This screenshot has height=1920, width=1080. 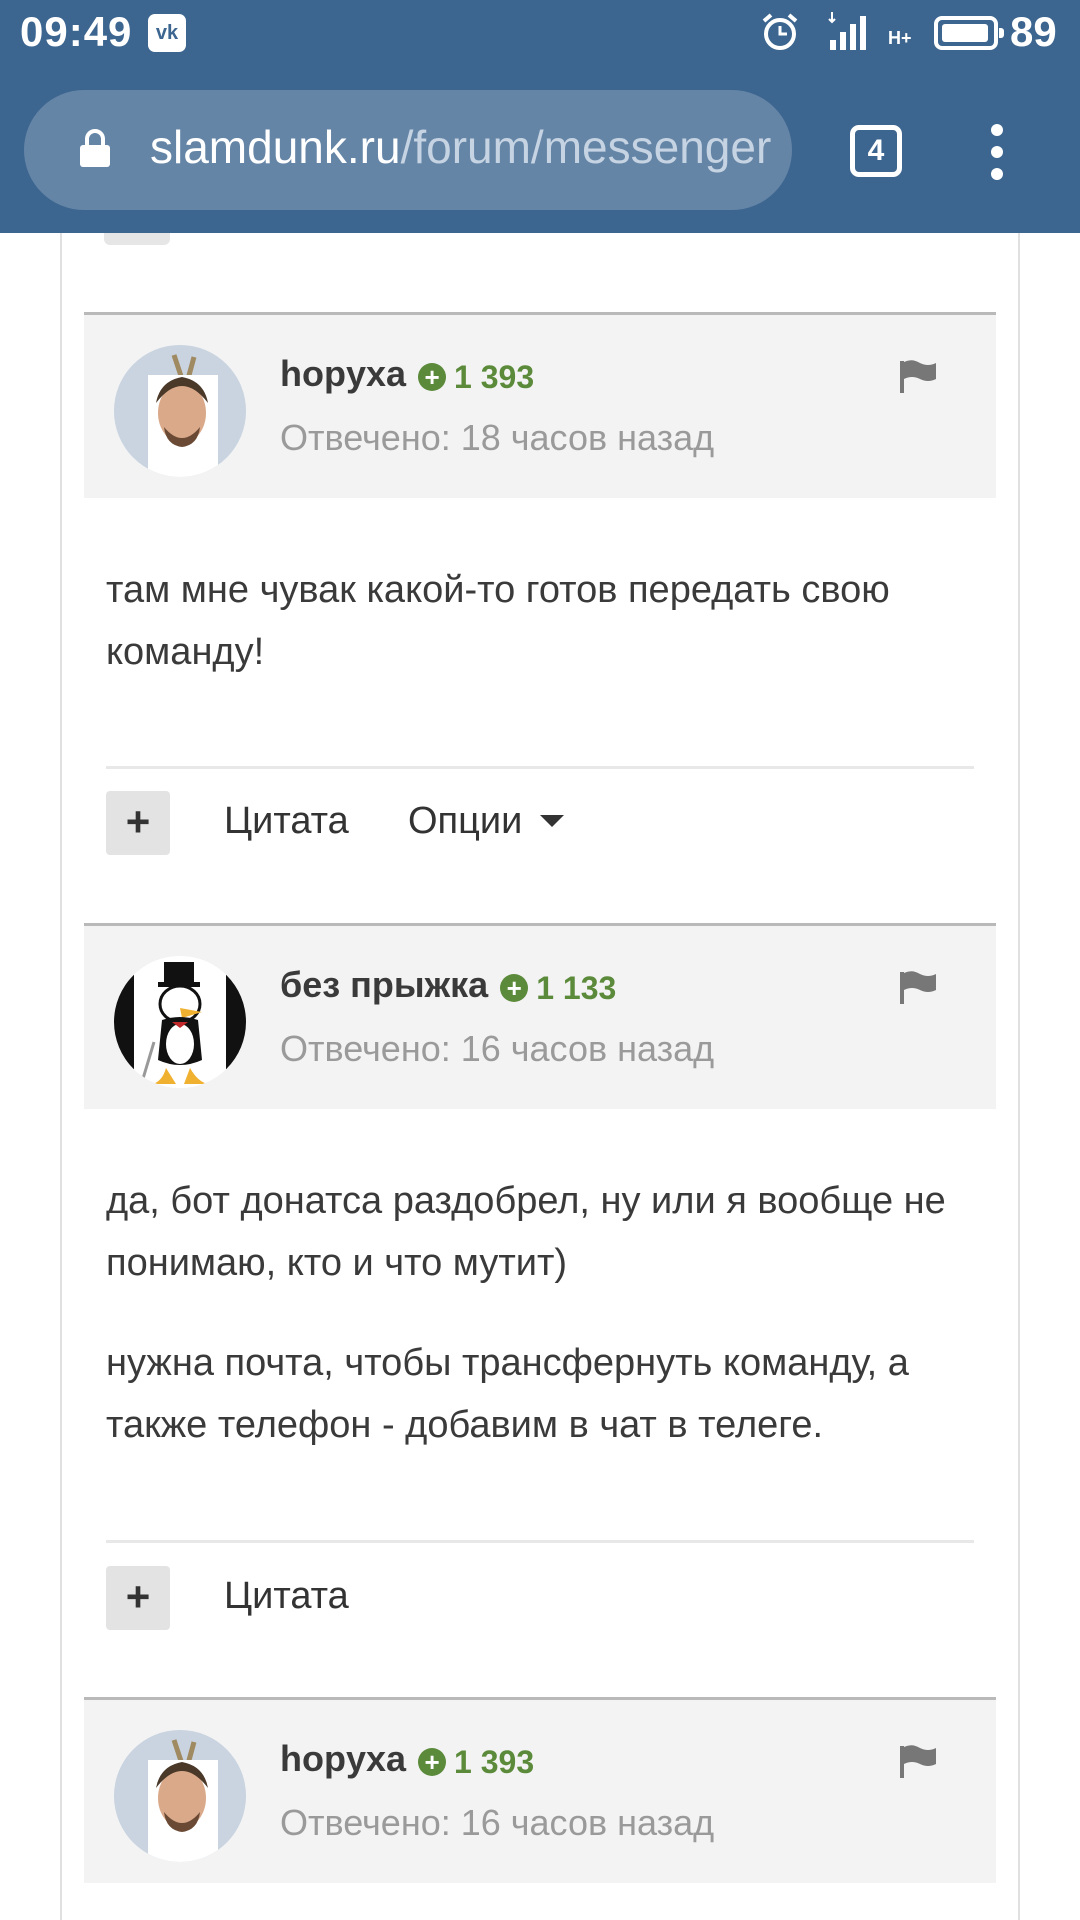 What do you see at coordinates (540, 34) in the screenshot?
I see `status-bar: 09:49 vk H+ 89` at bounding box center [540, 34].